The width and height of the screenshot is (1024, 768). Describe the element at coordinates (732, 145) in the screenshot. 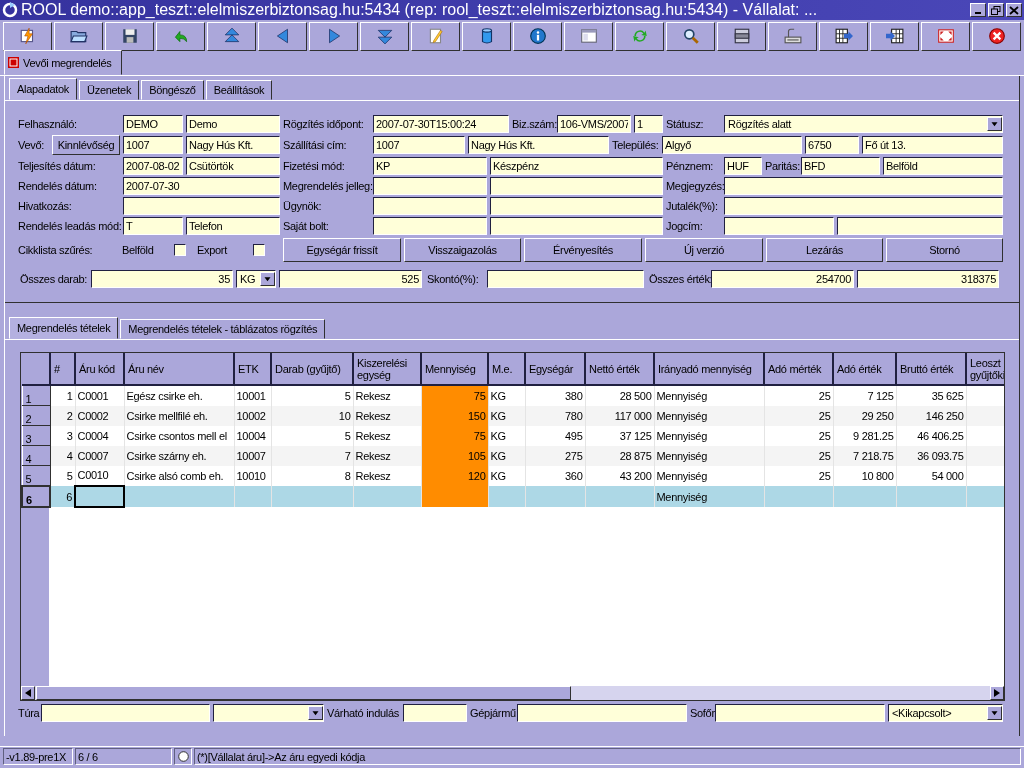

I see `input-field: Algyő` at that location.